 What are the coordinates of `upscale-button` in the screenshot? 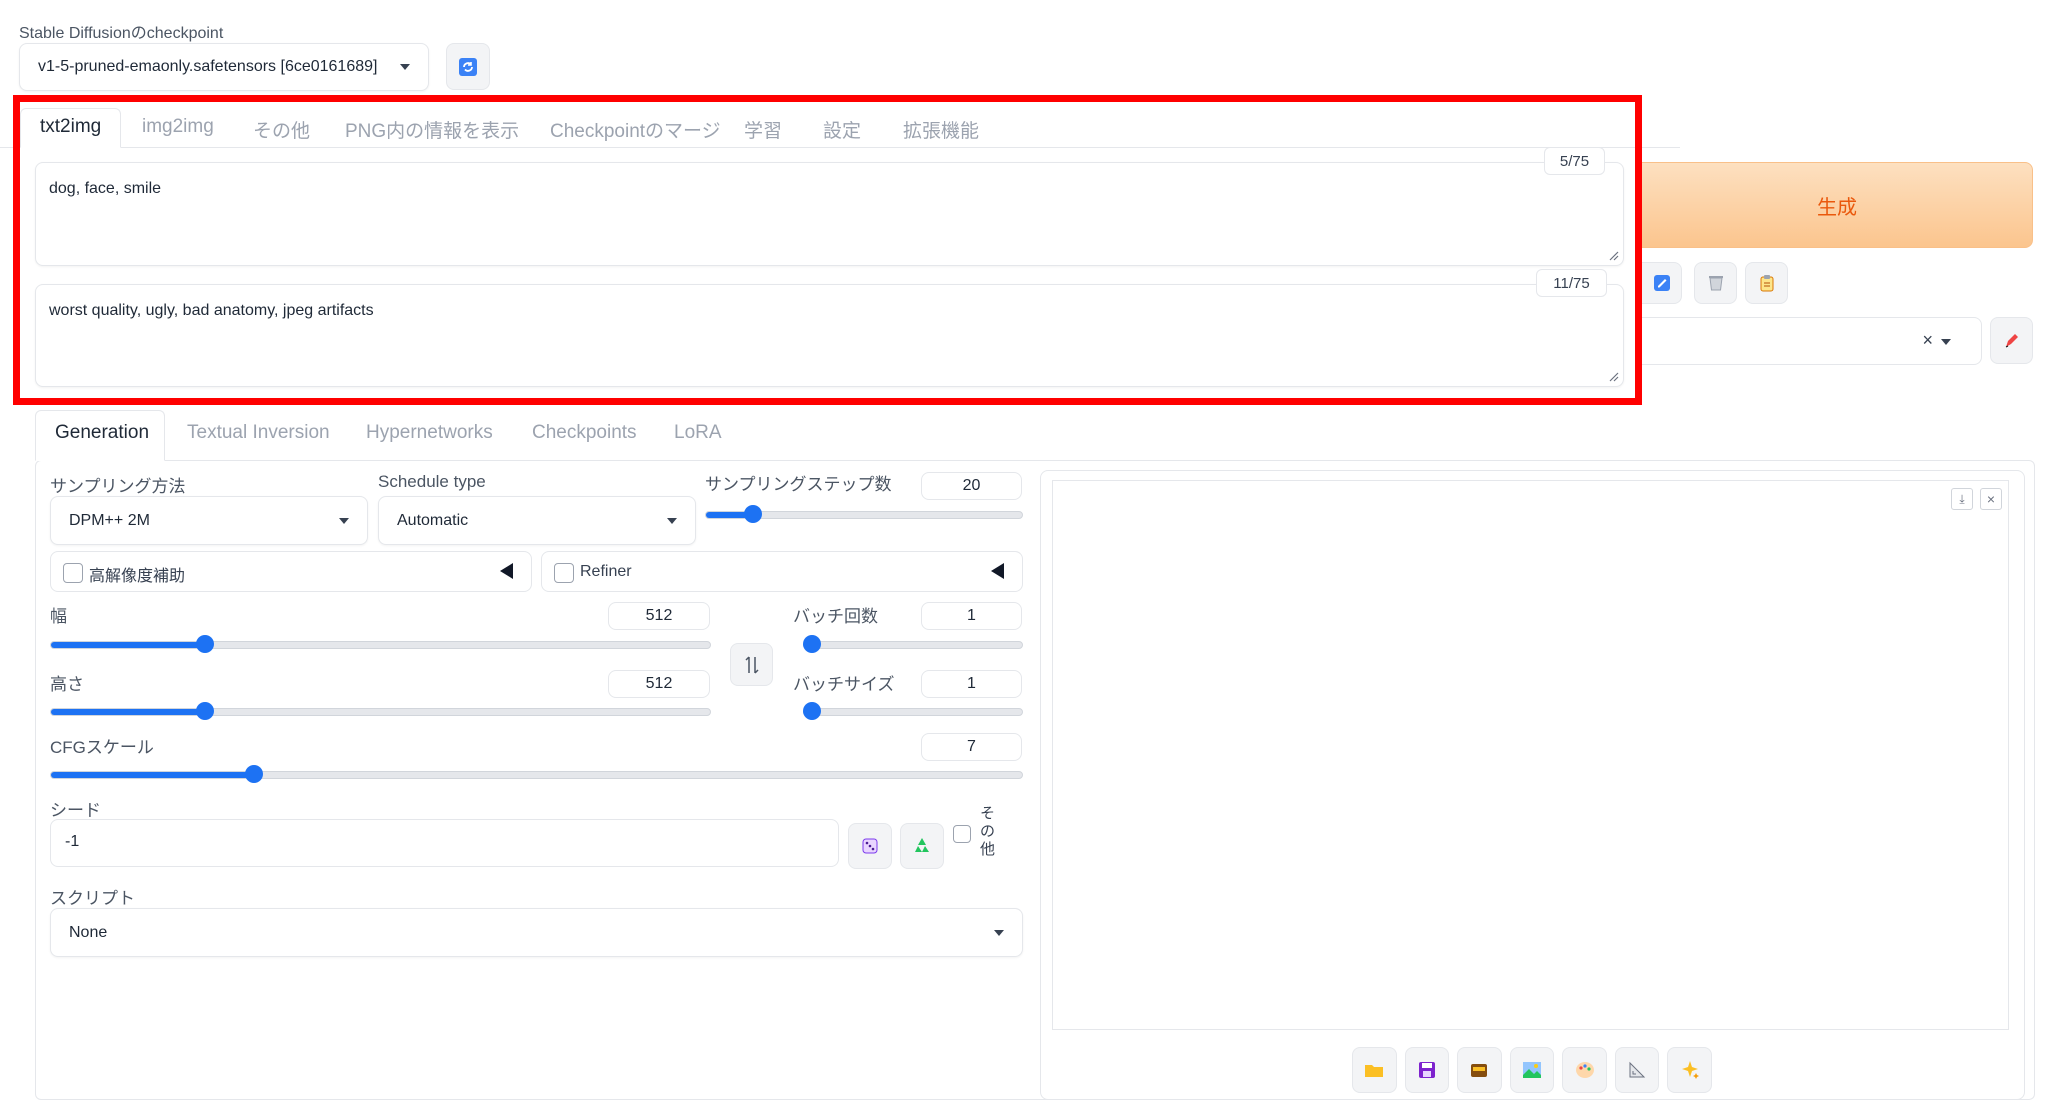 It's located at (1690, 1070).